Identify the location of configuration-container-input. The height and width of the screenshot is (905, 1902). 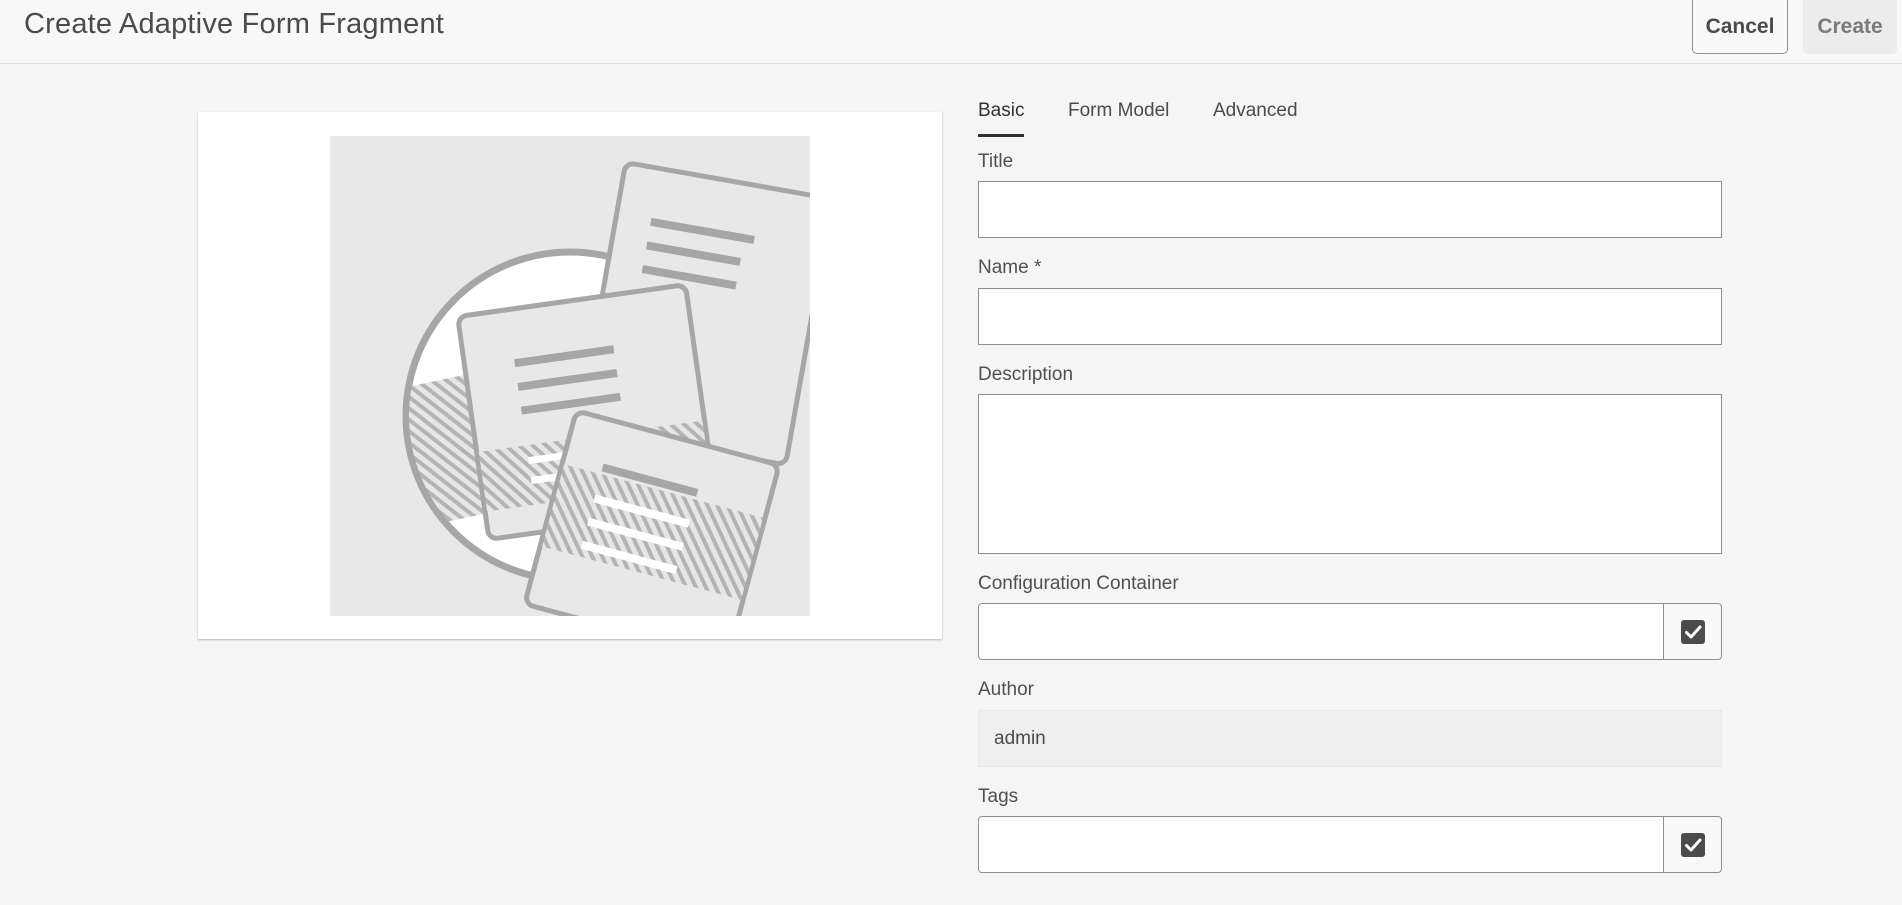
(1321, 631).